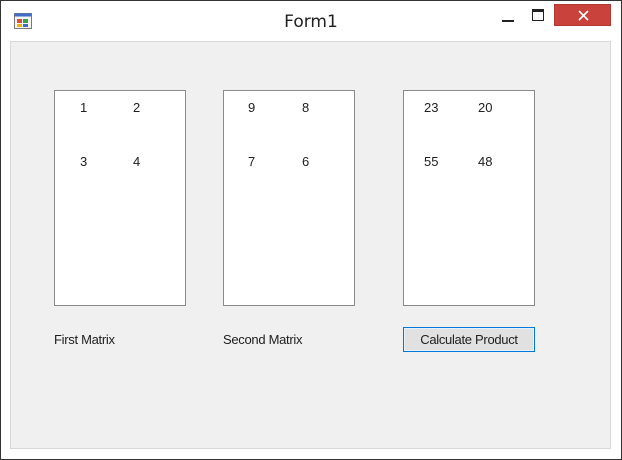  Describe the element at coordinates (508, 16) in the screenshot. I see `minimize-button` at that location.